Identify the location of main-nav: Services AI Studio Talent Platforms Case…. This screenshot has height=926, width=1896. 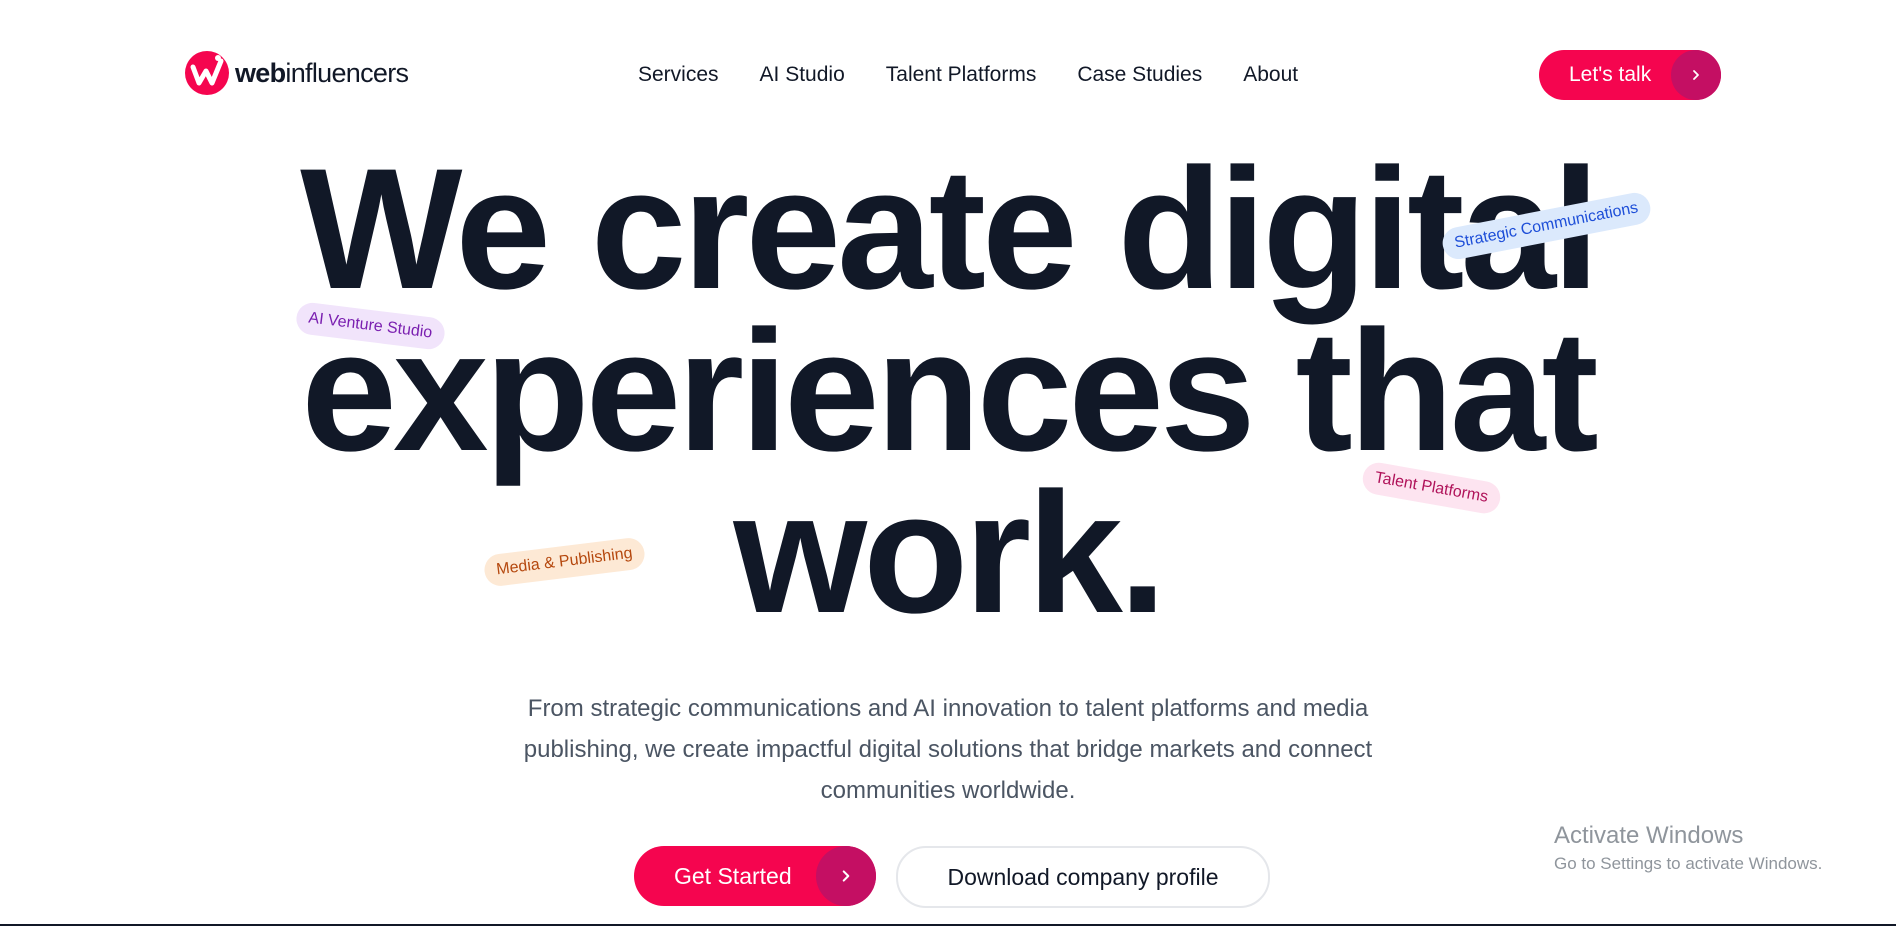
(968, 75).